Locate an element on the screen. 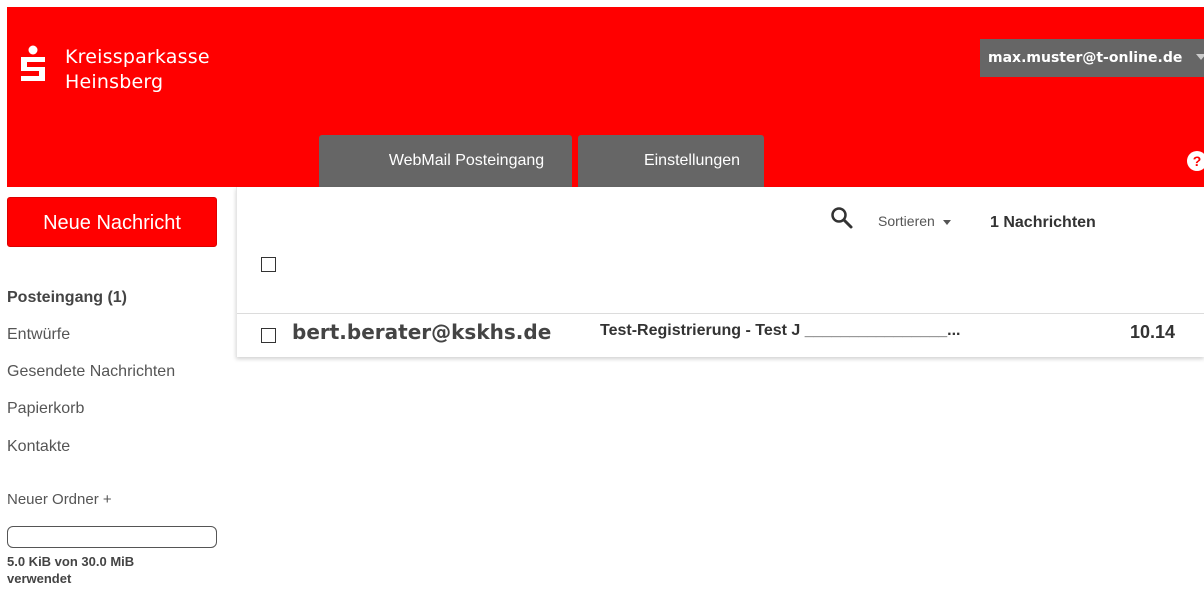 This screenshot has height=592, width=1204. user-email: max.muster@t-online.de is located at coordinates (1085, 58).